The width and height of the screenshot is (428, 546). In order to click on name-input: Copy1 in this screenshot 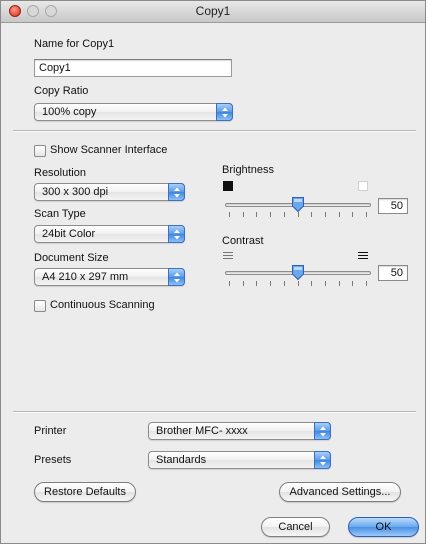, I will do `click(133, 68)`.